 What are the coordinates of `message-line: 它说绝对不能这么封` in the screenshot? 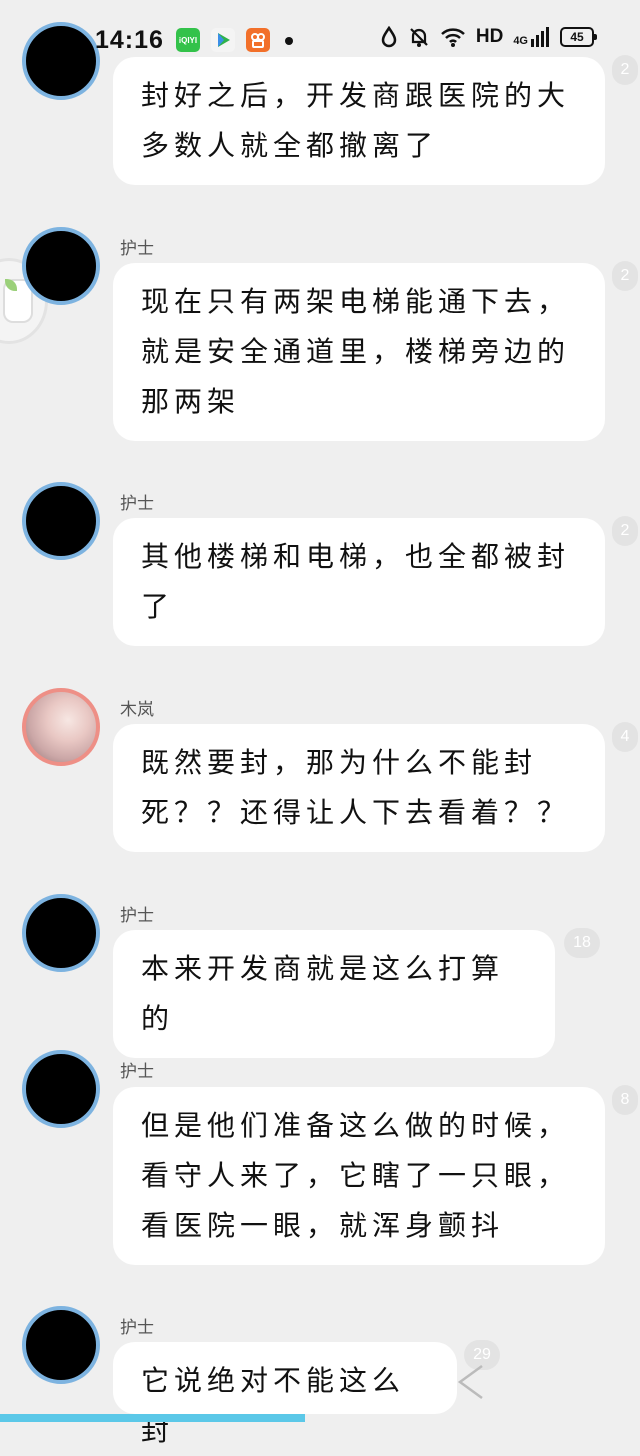 It's located at (273, 1405).